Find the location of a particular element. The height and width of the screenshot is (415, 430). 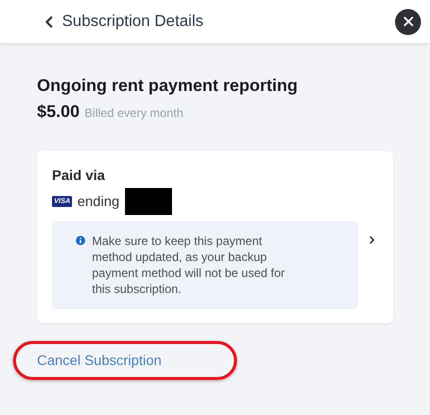

price: $5.00 is located at coordinates (58, 112).